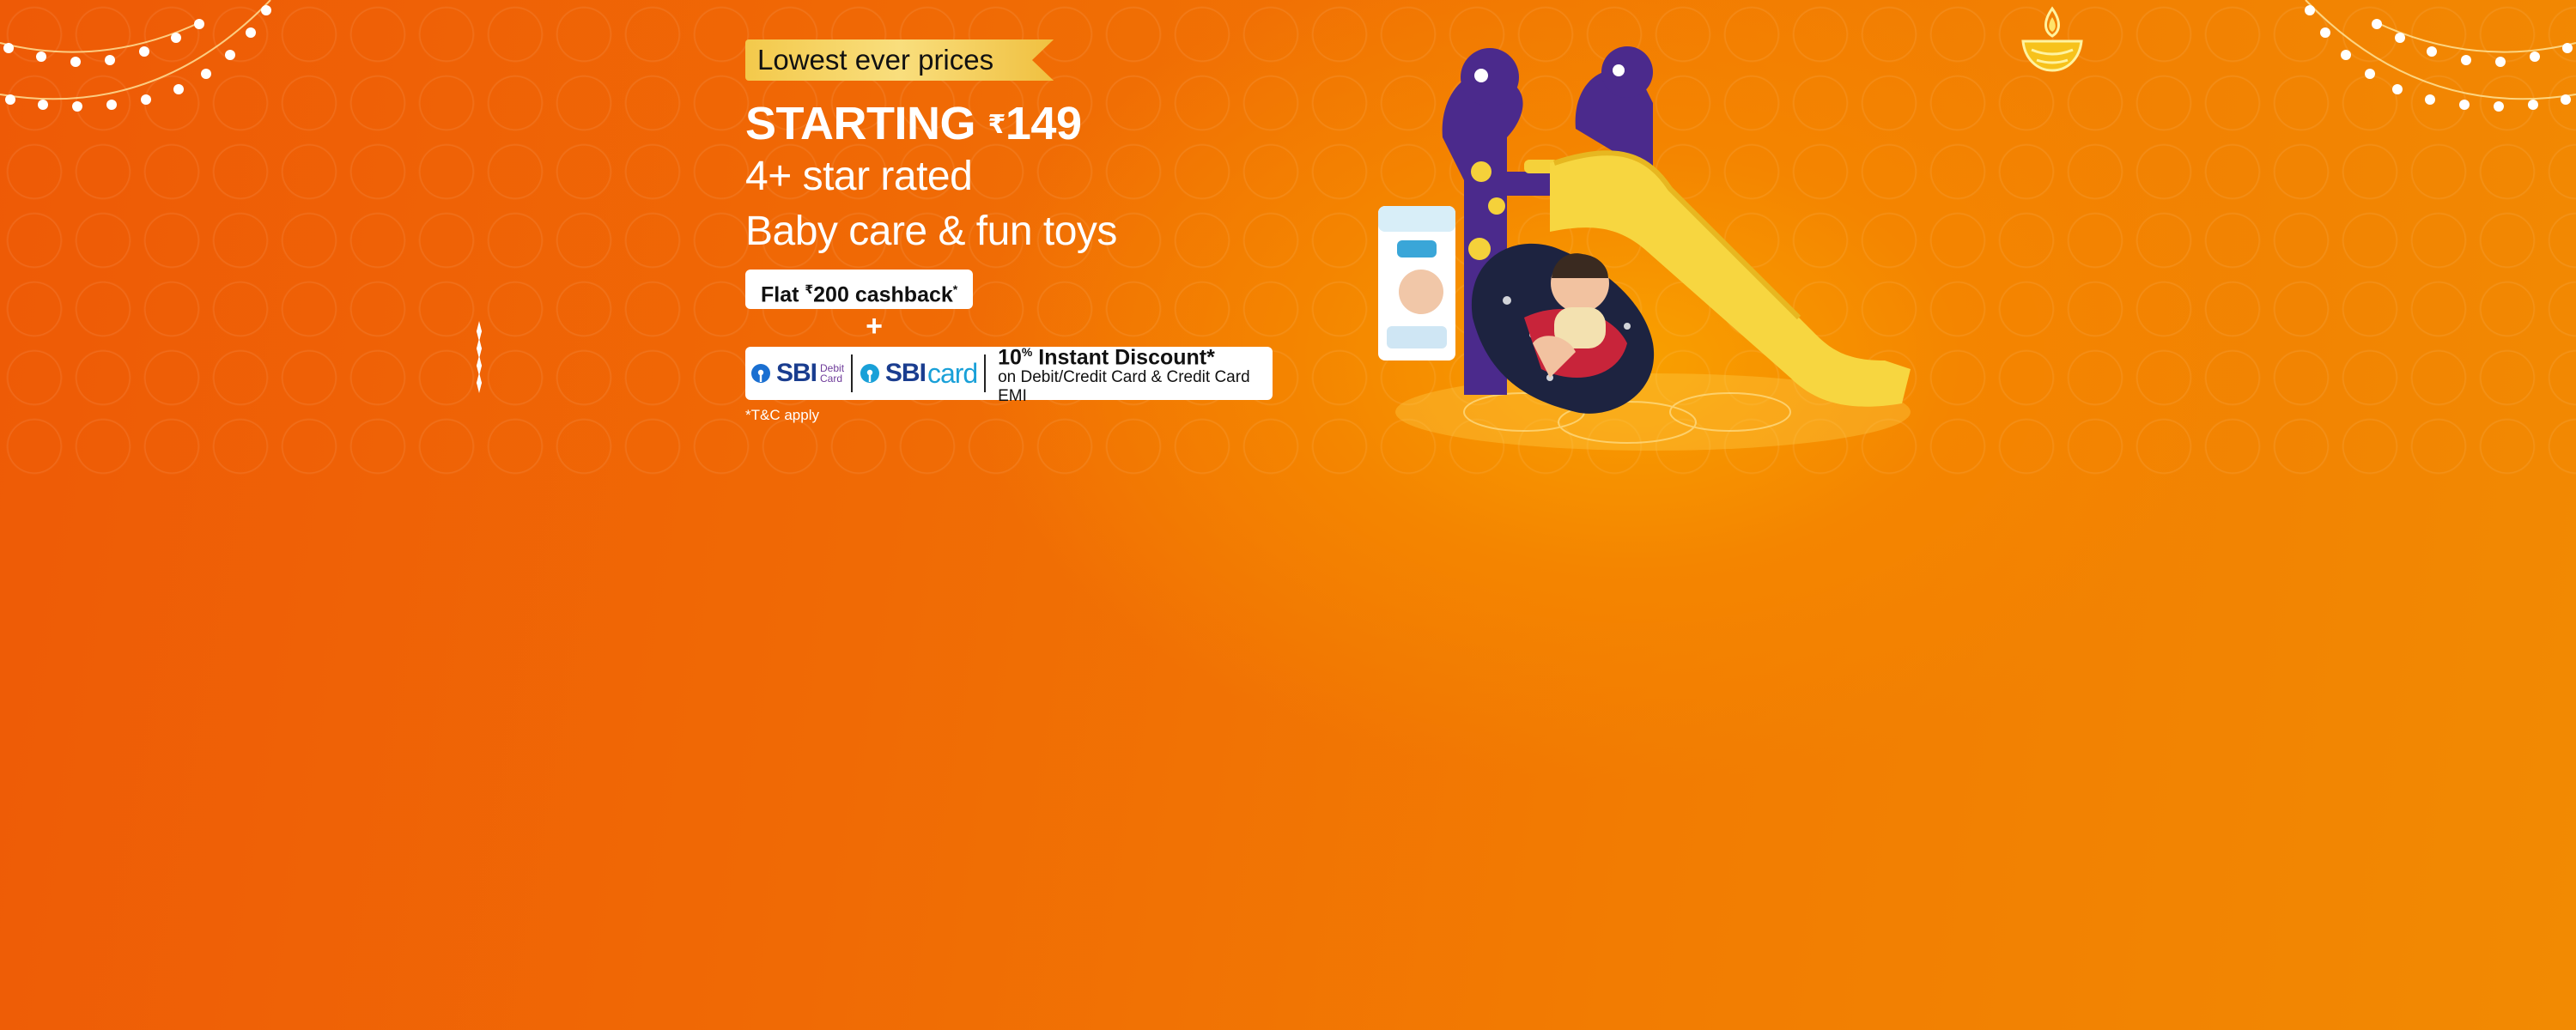 This screenshot has width=2576, height=1030. I want to click on headline-line-1: 4+ star rated, so click(859, 176).